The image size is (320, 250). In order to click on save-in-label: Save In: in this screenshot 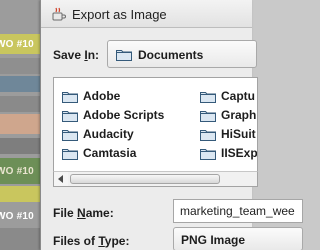, I will do `click(76, 55)`.